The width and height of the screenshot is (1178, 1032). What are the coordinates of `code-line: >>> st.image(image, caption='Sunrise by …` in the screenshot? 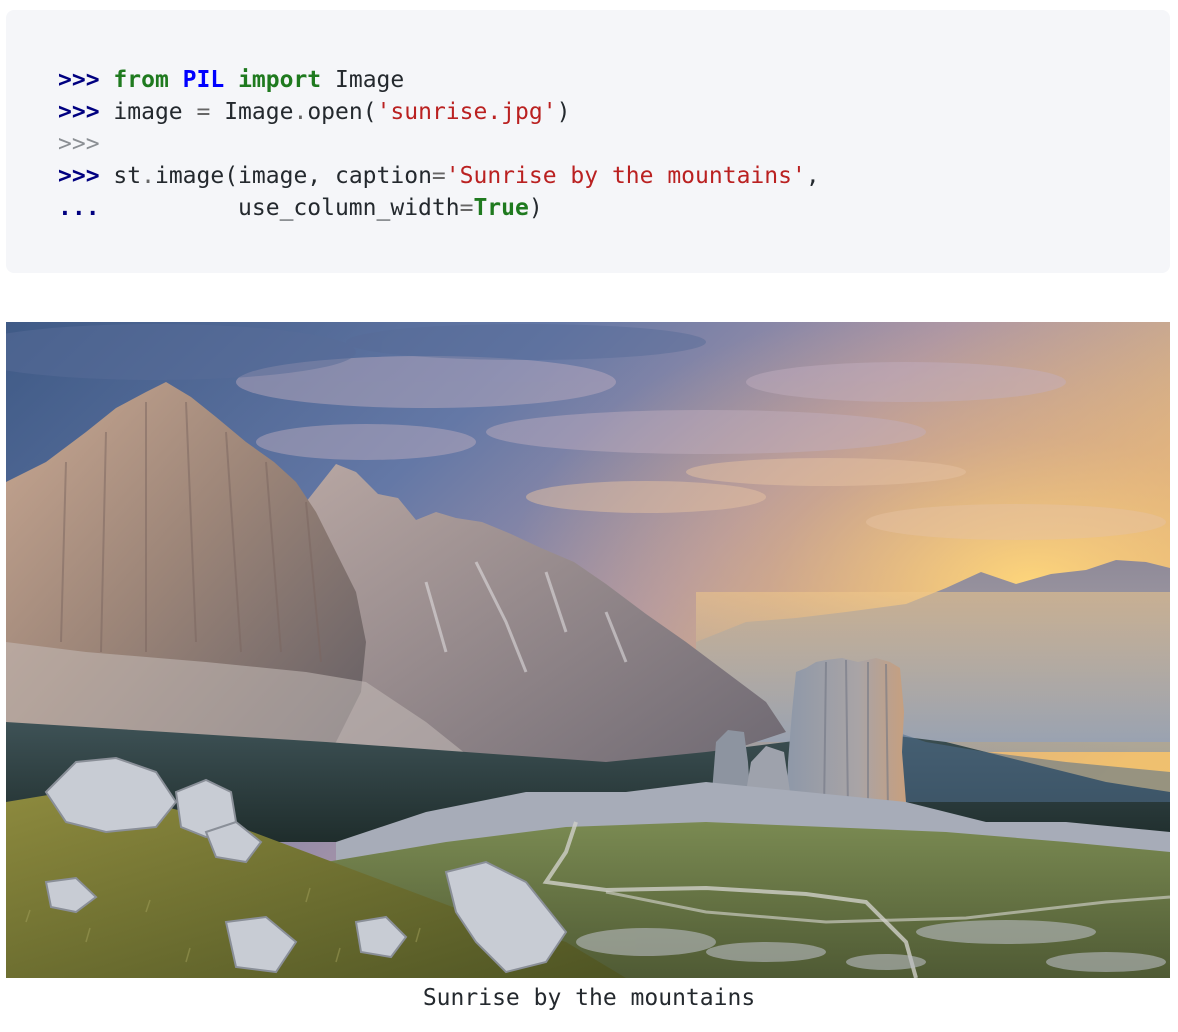 It's located at (614, 176).